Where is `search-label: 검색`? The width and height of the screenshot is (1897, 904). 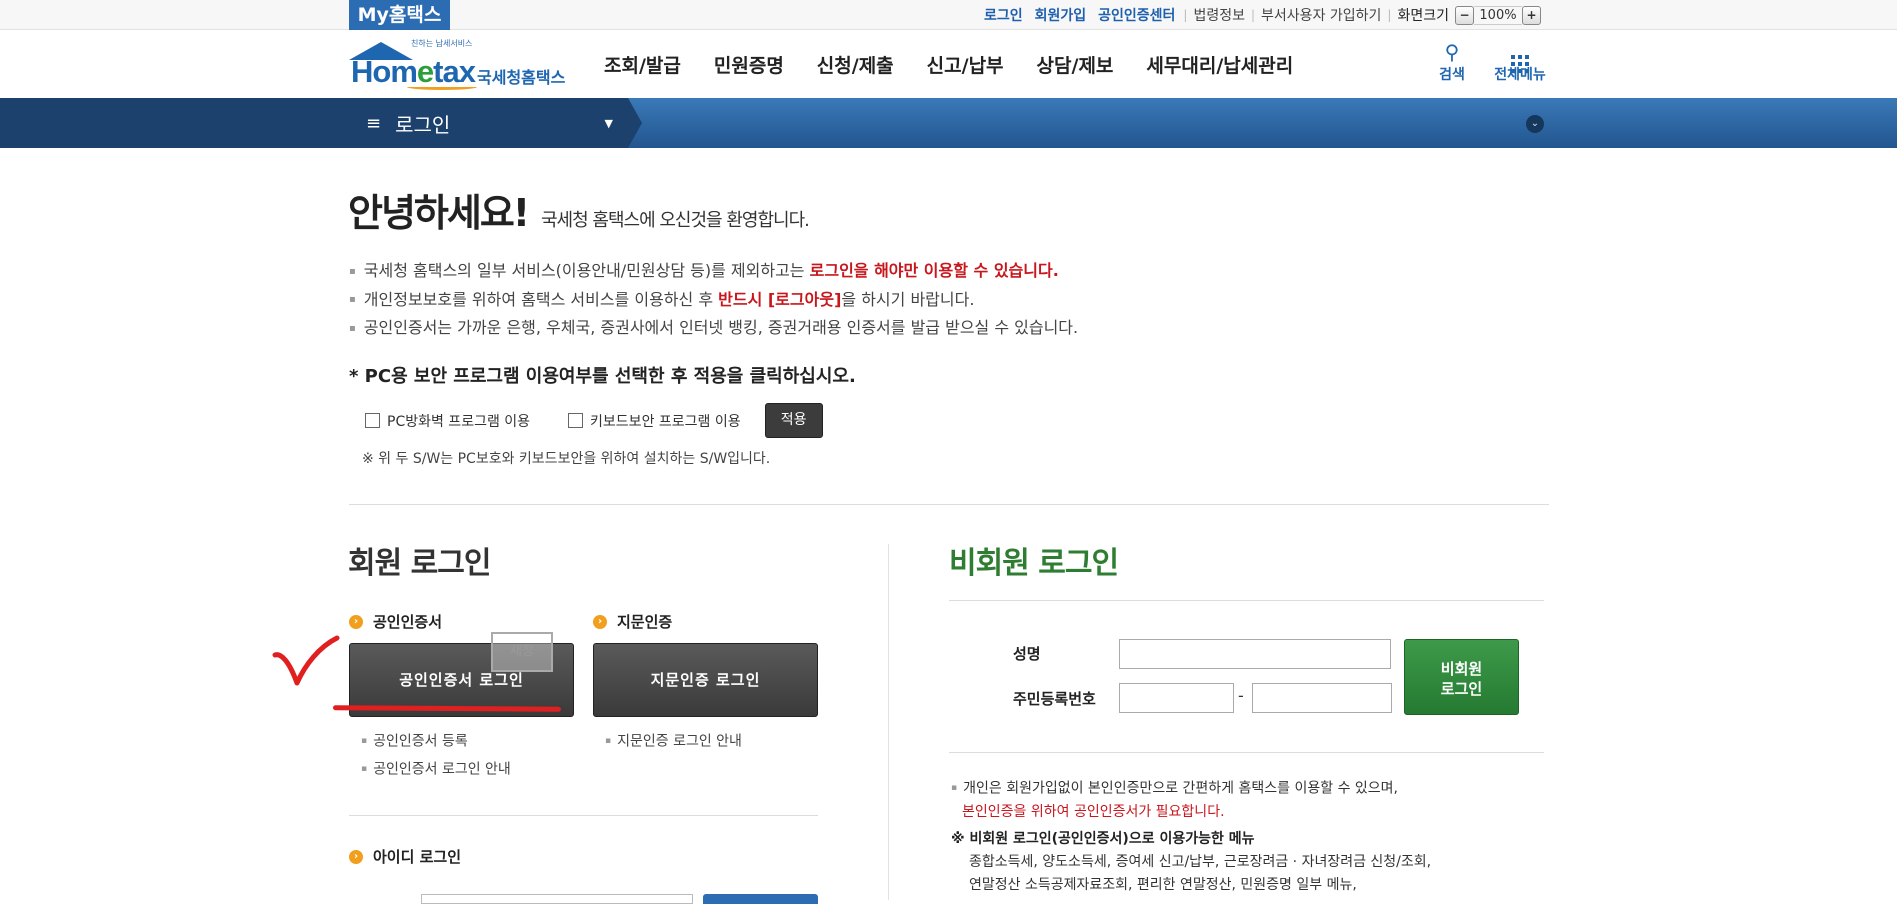
search-label: 검색 is located at coordinates (1452, 75).